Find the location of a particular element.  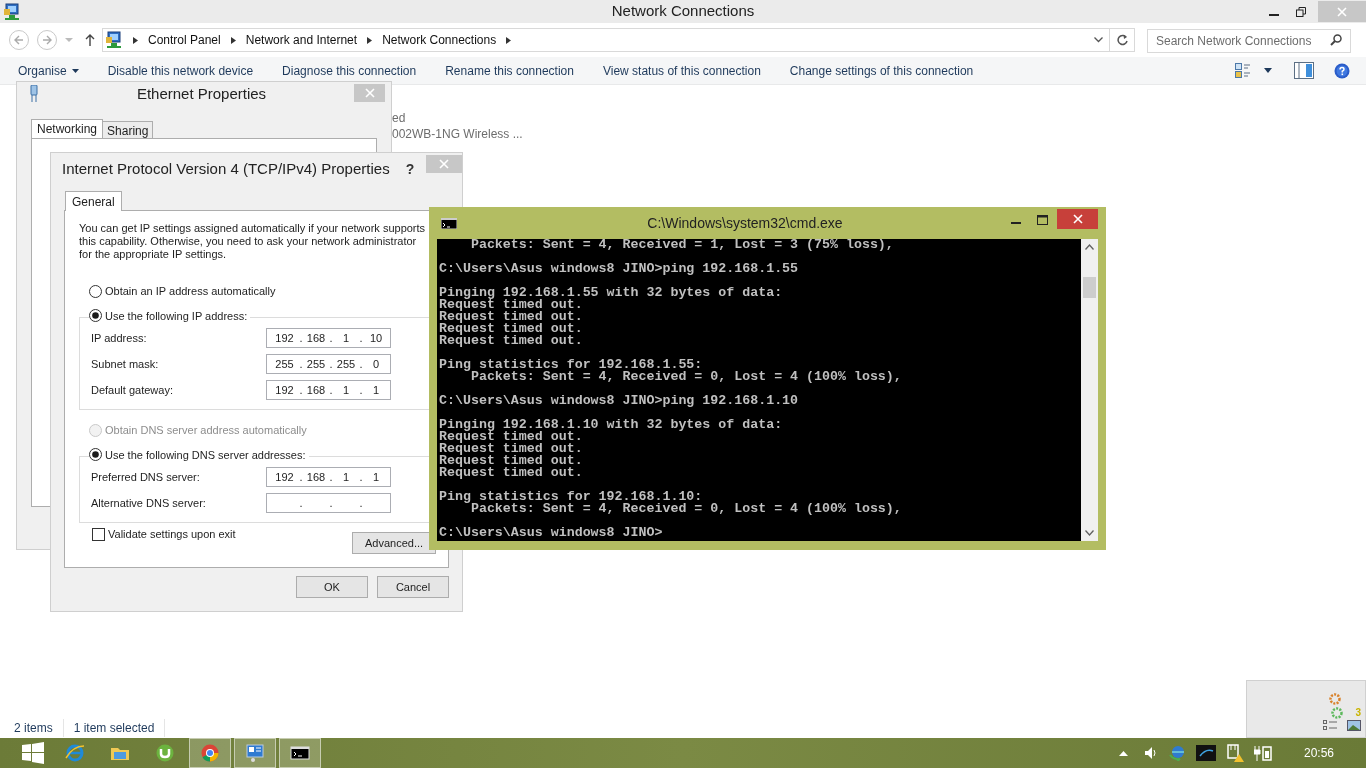

battery-icon is located at coordinates (1262, 753).